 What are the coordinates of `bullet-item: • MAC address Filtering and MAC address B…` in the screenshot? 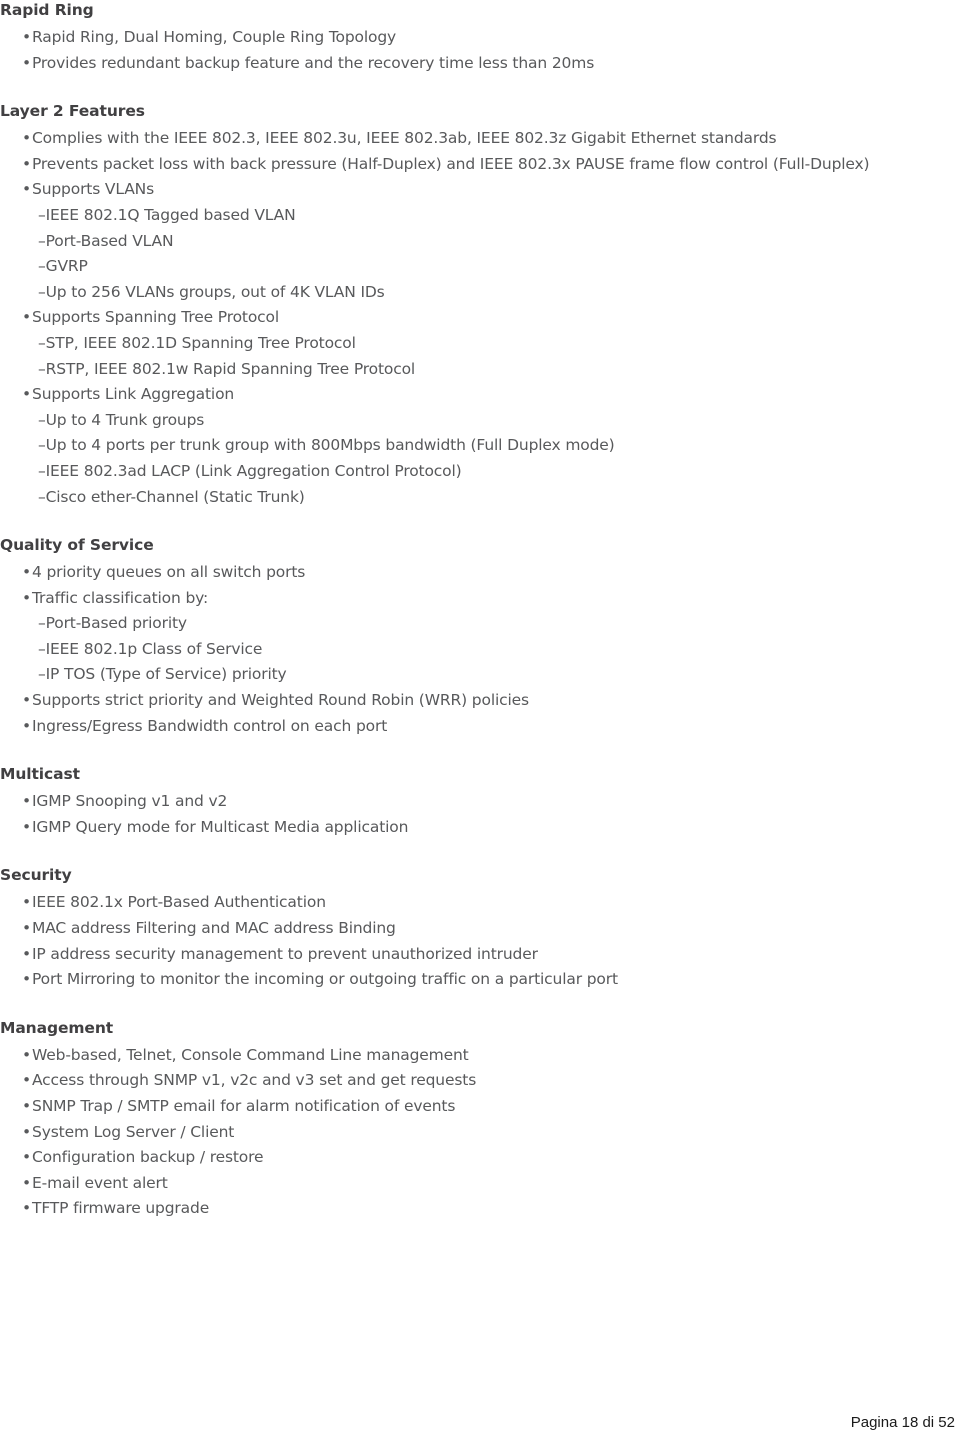 It's located at (480, 929).